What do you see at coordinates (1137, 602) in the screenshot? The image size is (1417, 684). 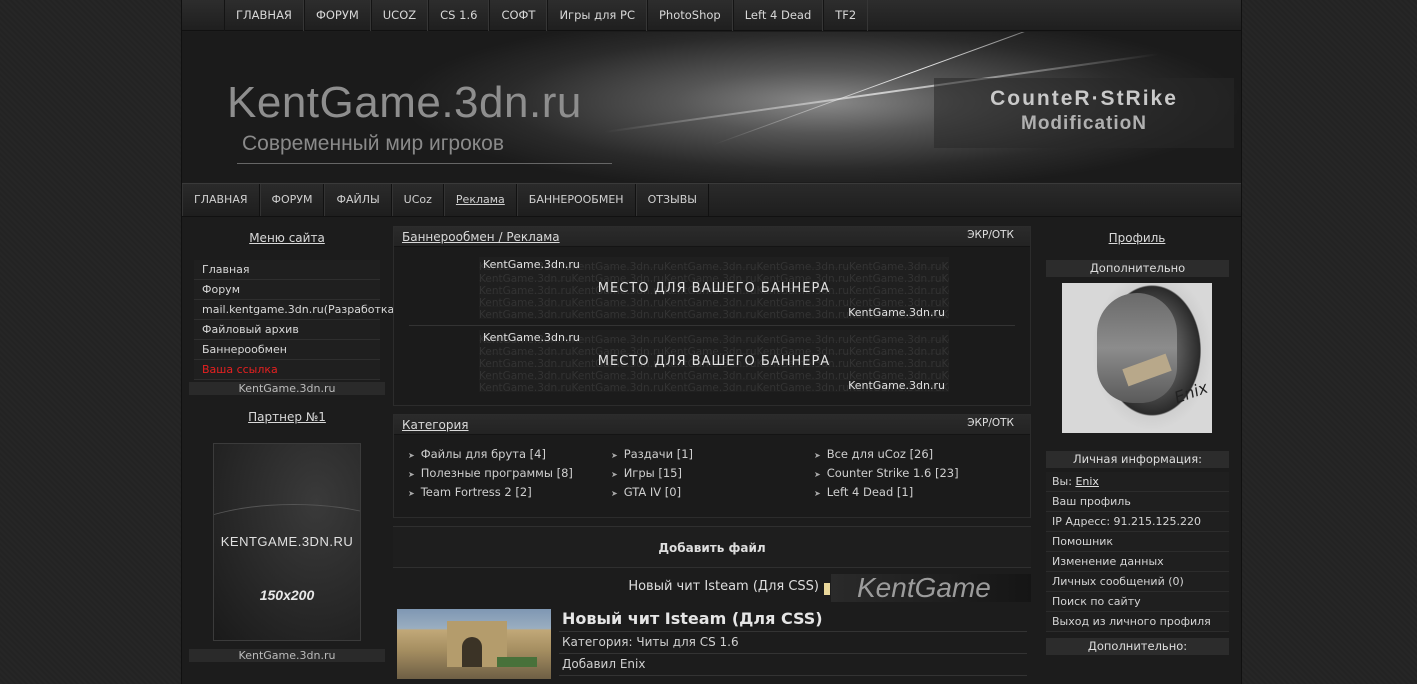 I see `site-search-link: Поиск по сайту` at bounding box center [1137, 602].